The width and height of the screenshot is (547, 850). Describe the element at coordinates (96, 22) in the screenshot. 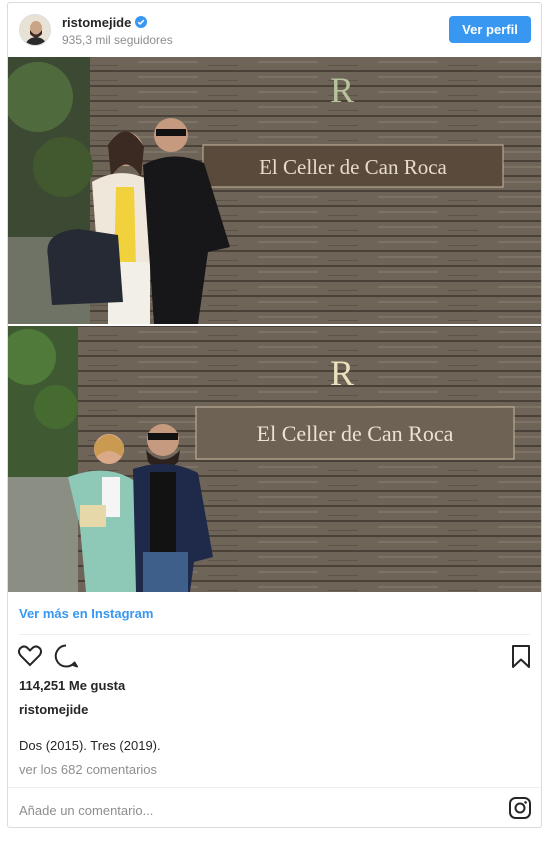

I see `username-text: ristomejide` at that location.